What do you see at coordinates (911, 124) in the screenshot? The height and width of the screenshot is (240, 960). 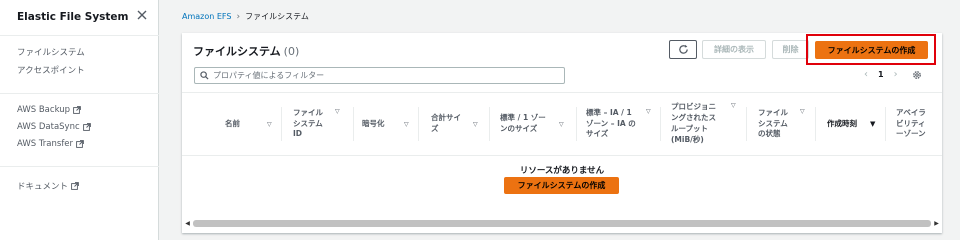 I see `column-label: アベイラ ビリティ ーゾーン` at bounding box center [911, 124].